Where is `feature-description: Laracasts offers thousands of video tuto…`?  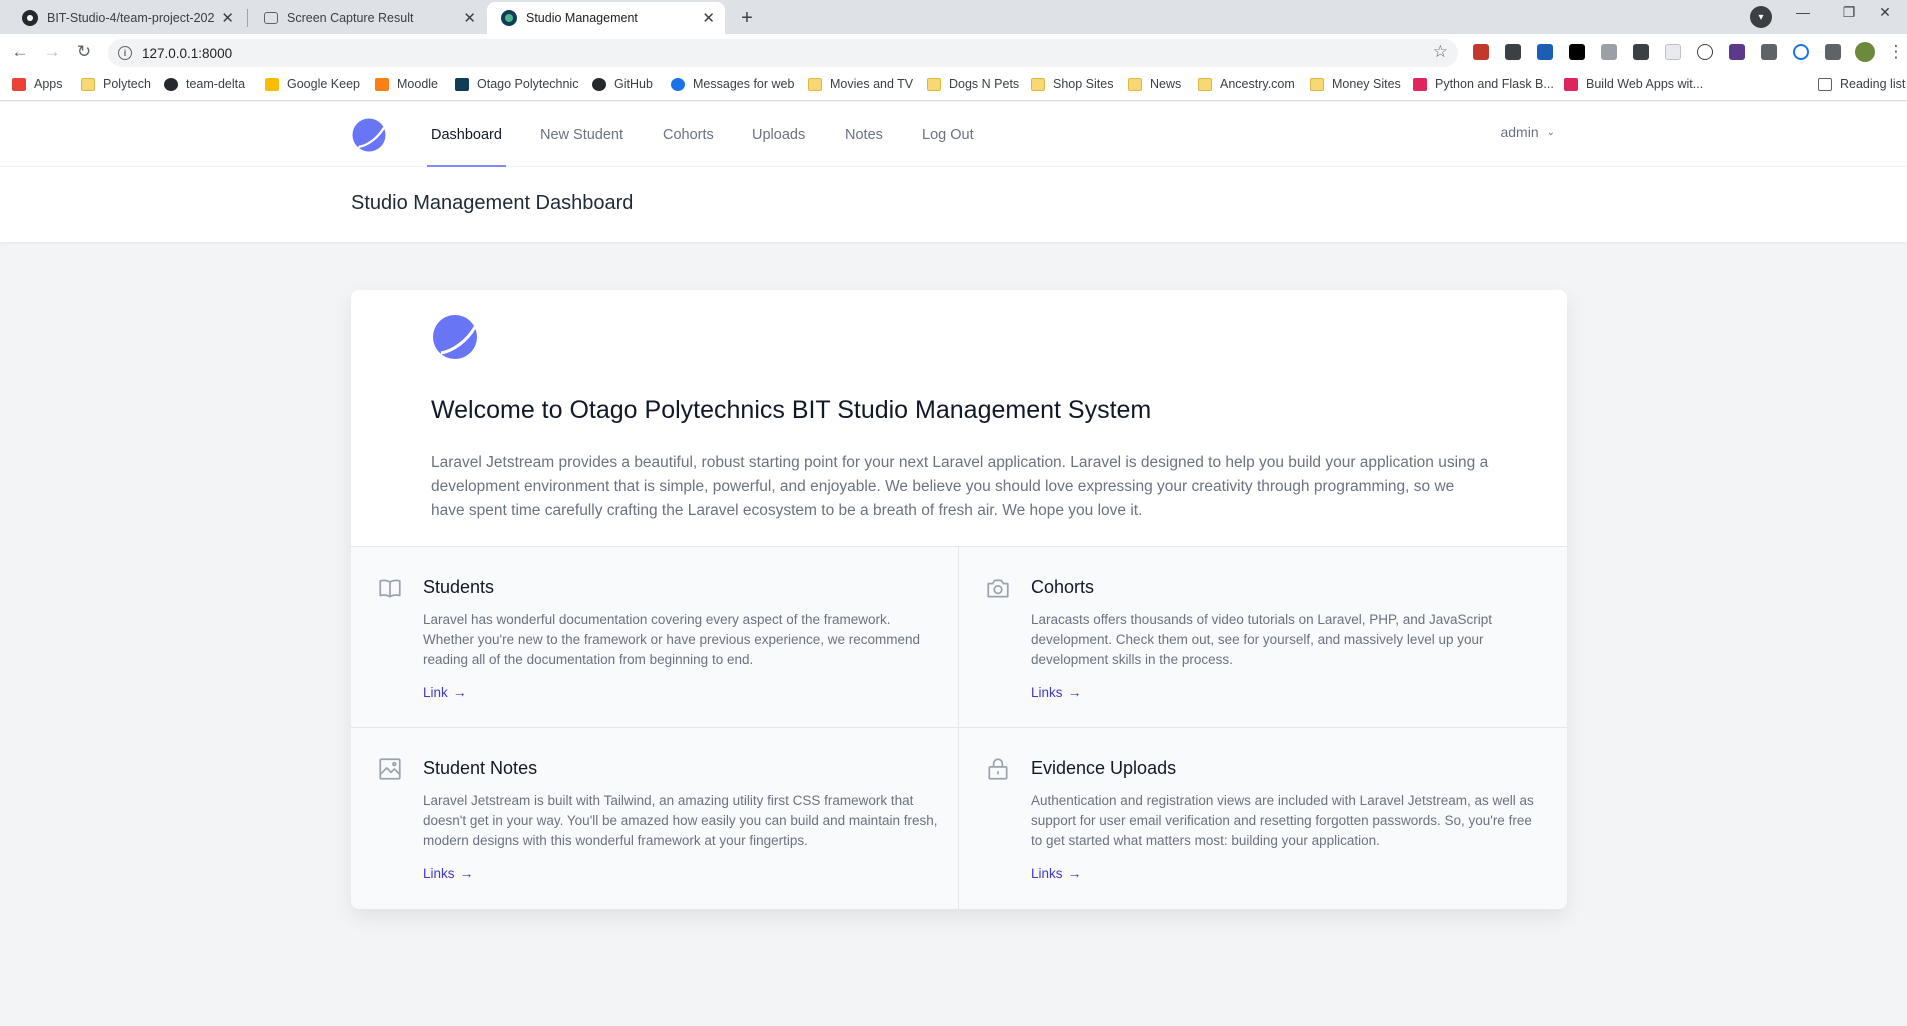 feature-description: Laracasts offers thousands of video tuto… is located at coordinates (1262, 639).